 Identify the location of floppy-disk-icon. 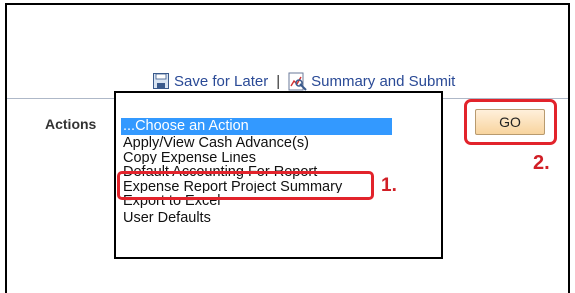
(161, 81).